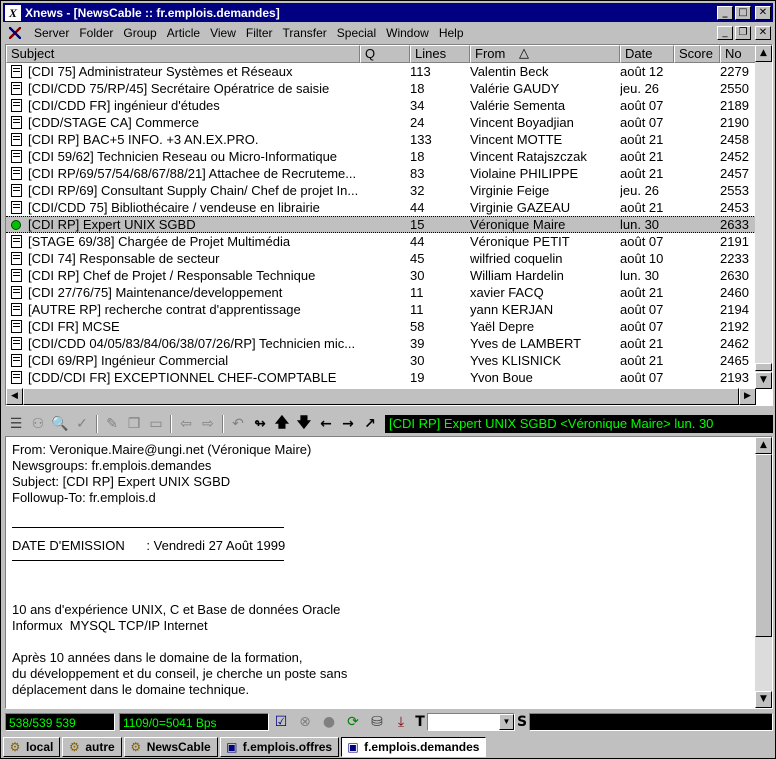  I want to click on menu-window: Window, so click(407, 33).